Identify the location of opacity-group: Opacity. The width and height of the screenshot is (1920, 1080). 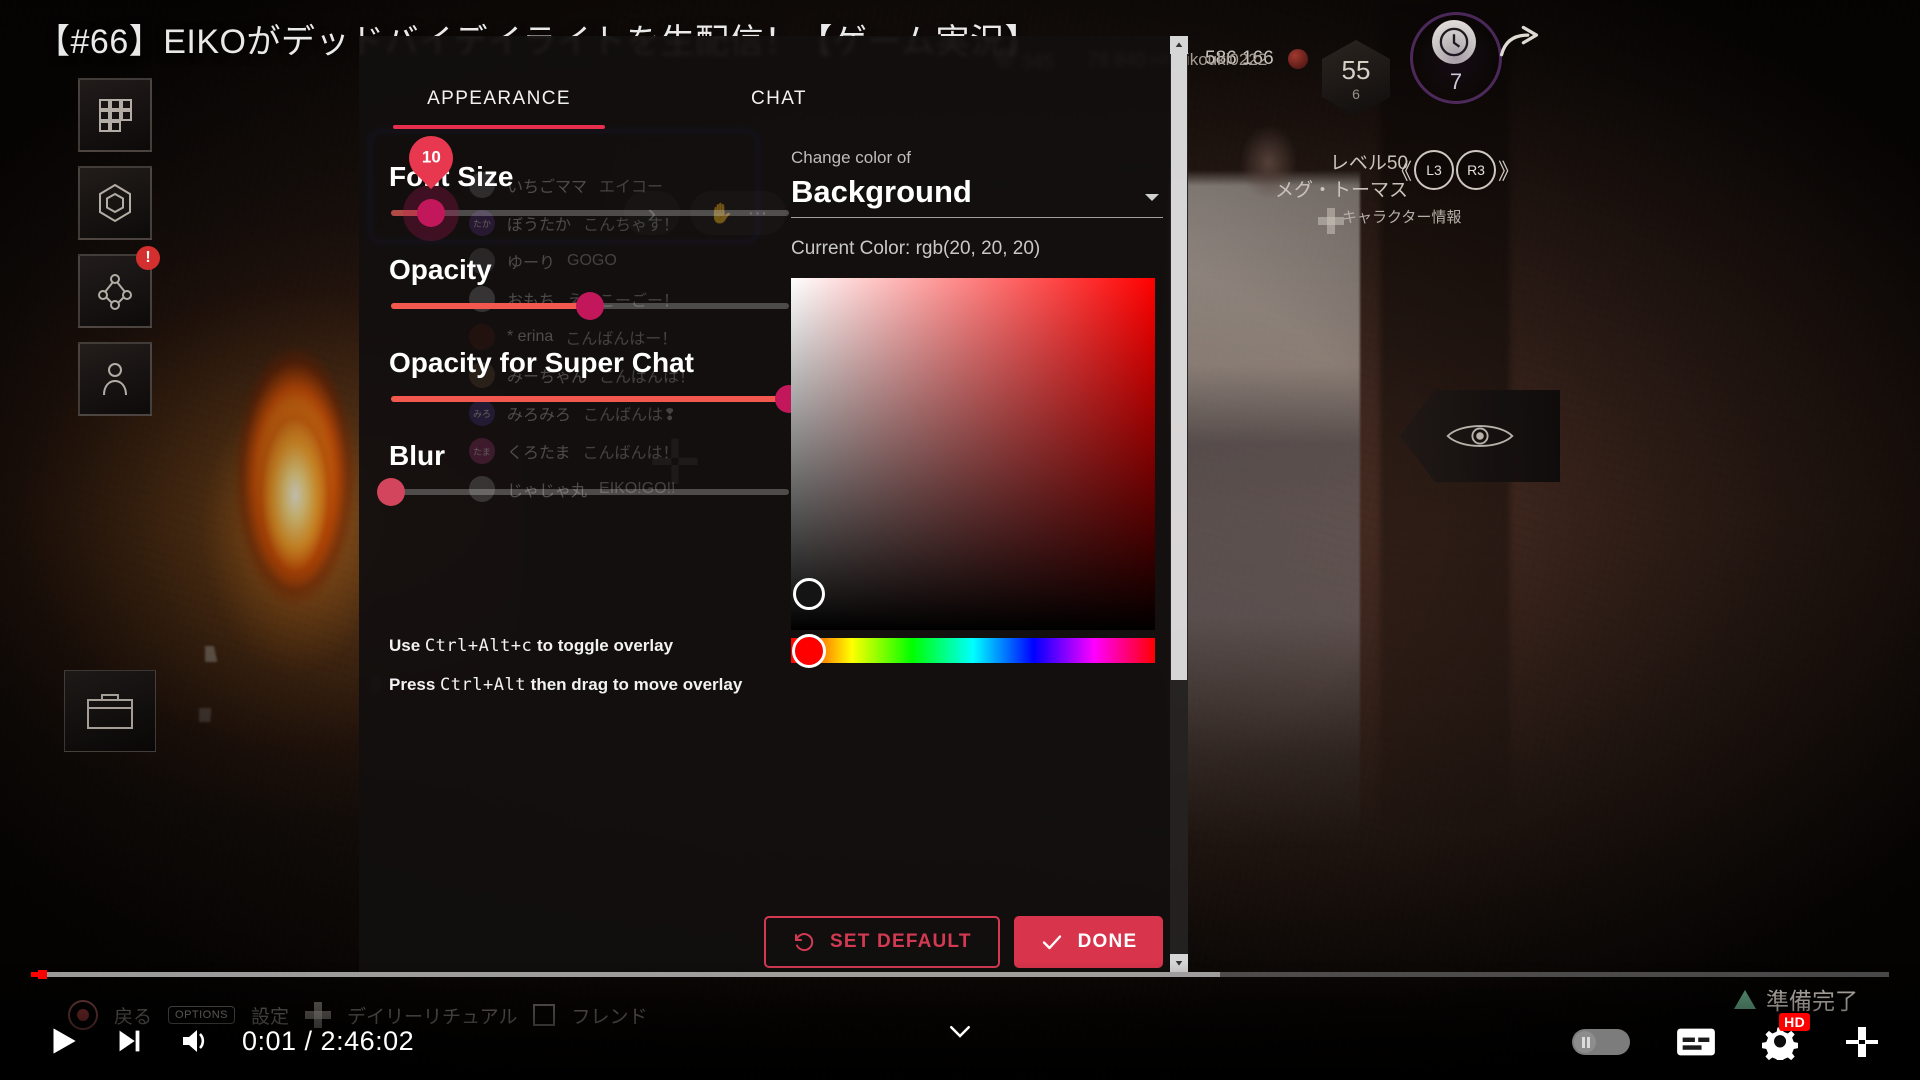
(589, 287).